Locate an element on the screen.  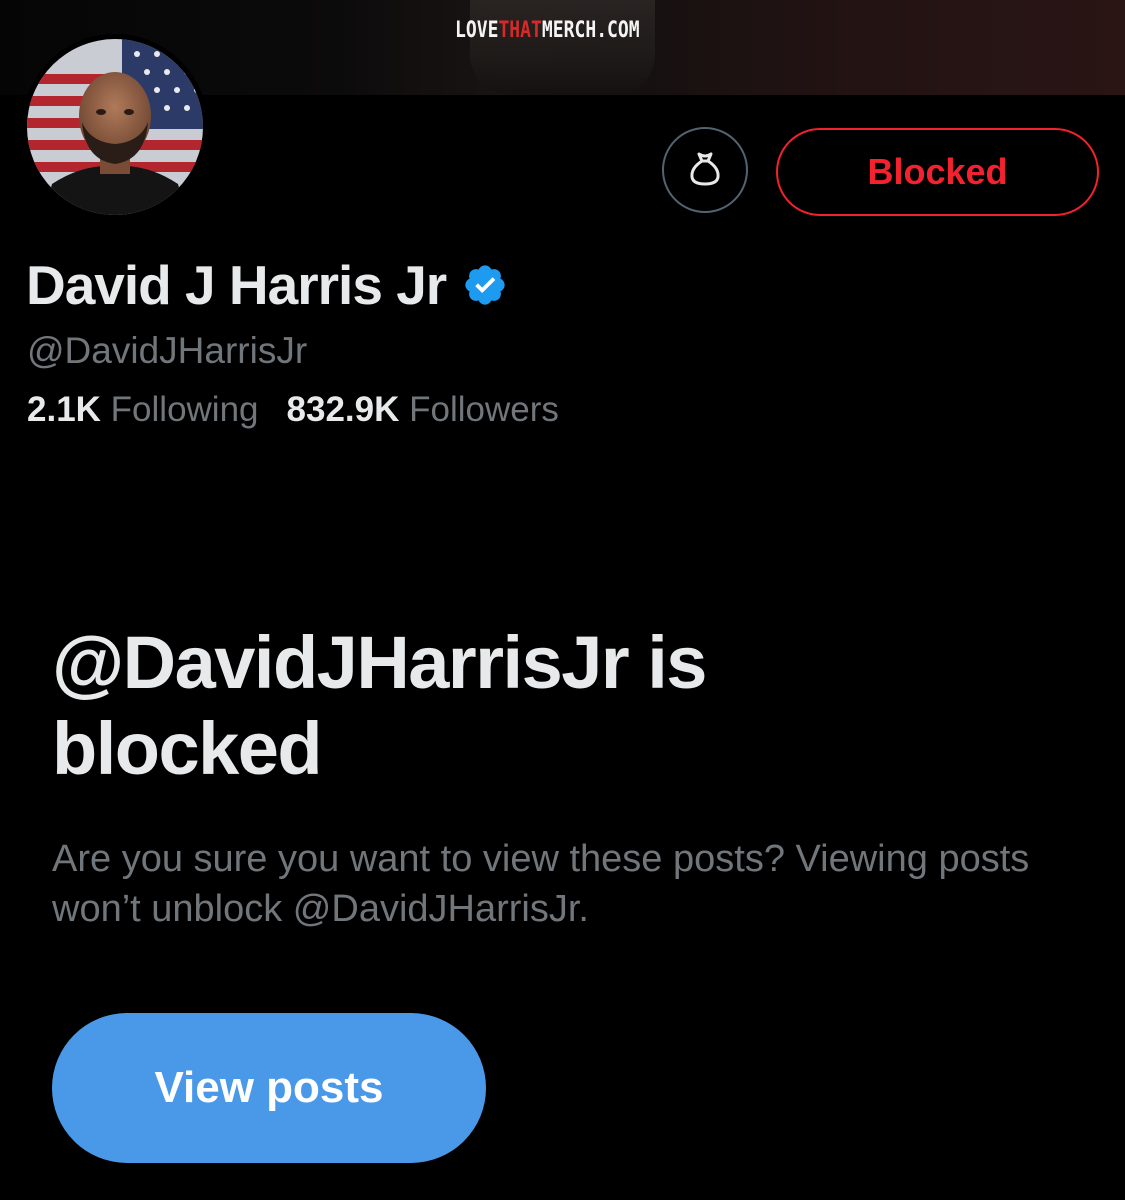
verified-badge-icon is located at coordinates (485, 285).